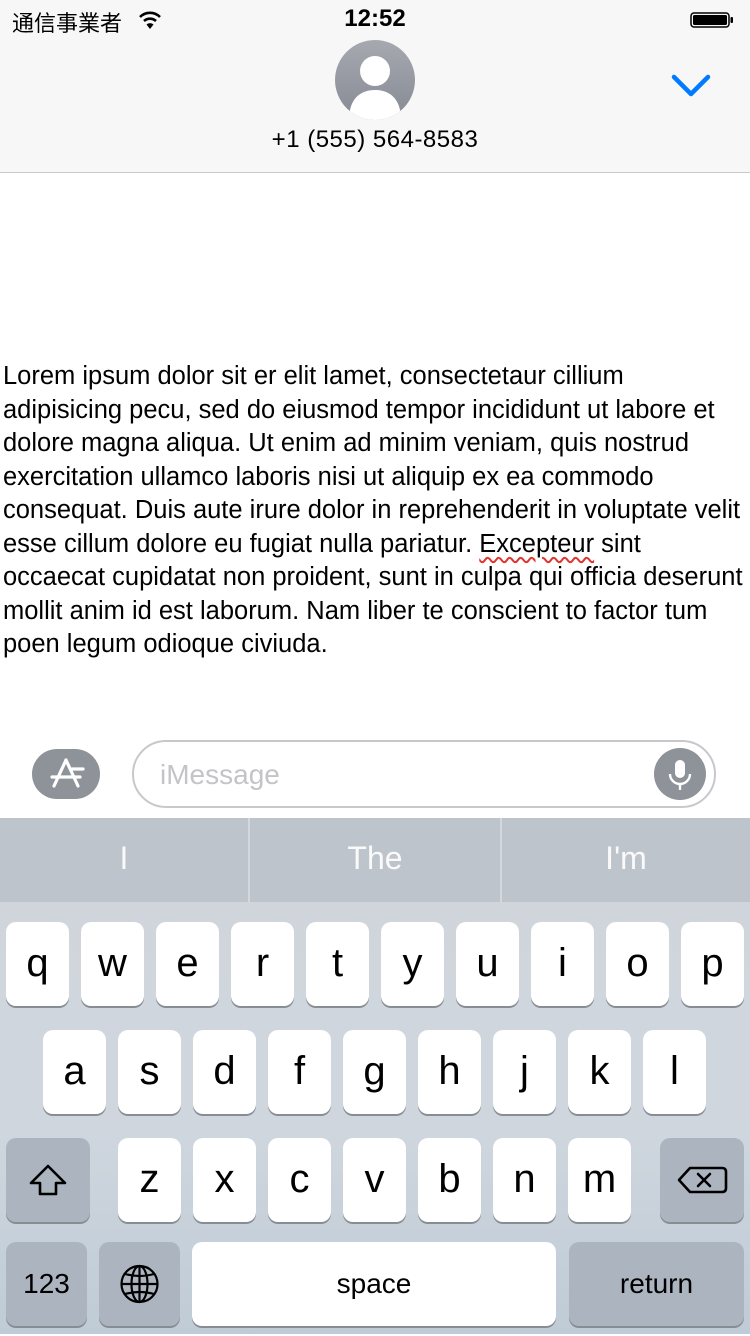 The height and width of the screenshot is (1336, 750). Describe the element at coordinates (449, 1180) in the screenshot. I see `key-b: b` at that location.